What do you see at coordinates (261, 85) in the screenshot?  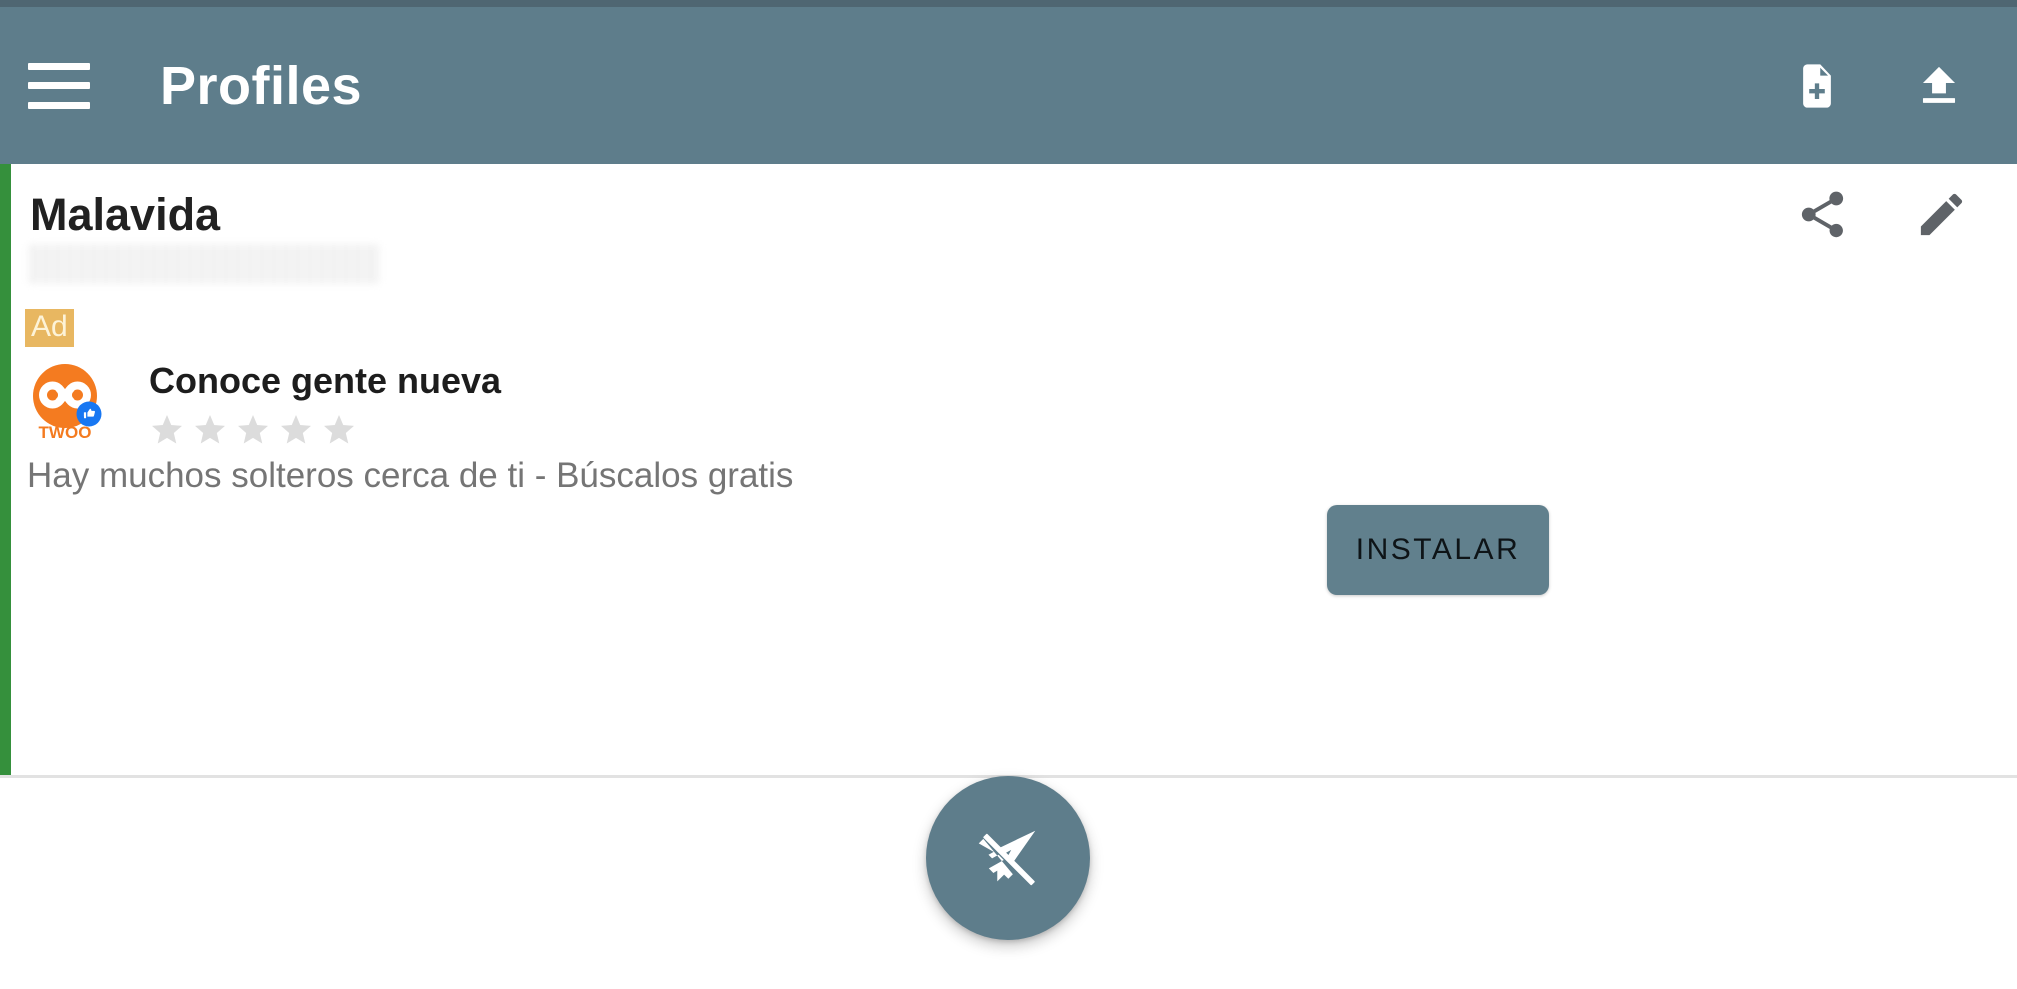 I see `page-title: Profiles` at bounding box center [261, 85].